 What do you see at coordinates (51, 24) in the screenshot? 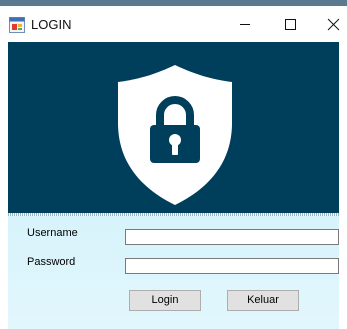
I see `window-title: LOGIN` at bounding box center [51, 24].